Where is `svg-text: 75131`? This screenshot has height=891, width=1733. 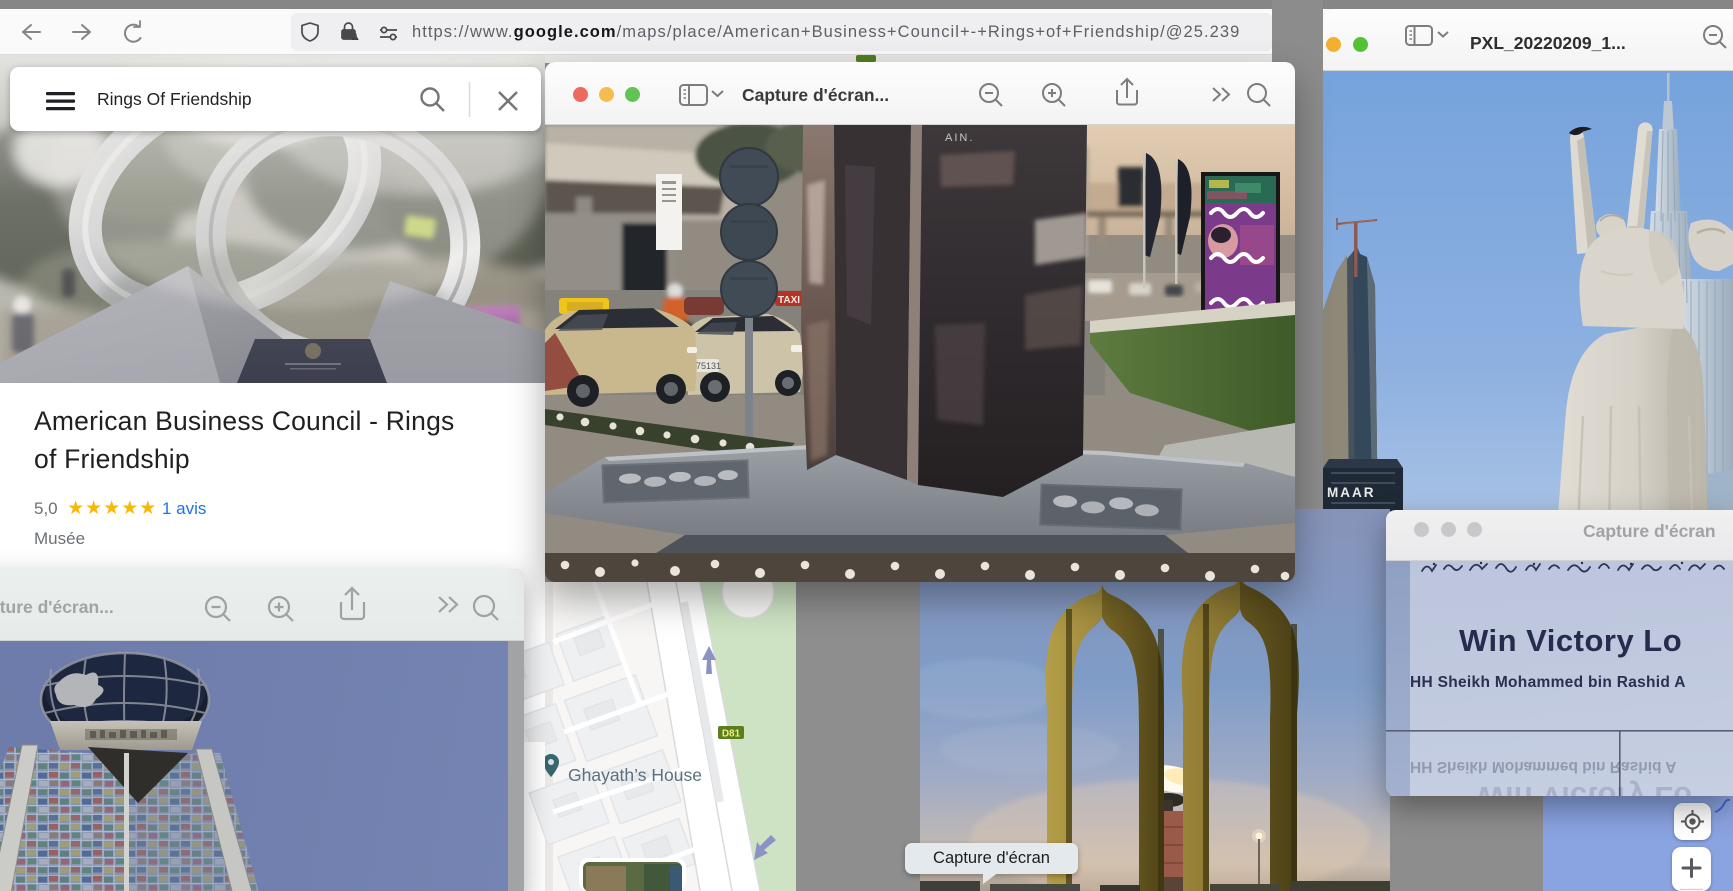 svg-text: 75131 is located at coordinates (708, 366).